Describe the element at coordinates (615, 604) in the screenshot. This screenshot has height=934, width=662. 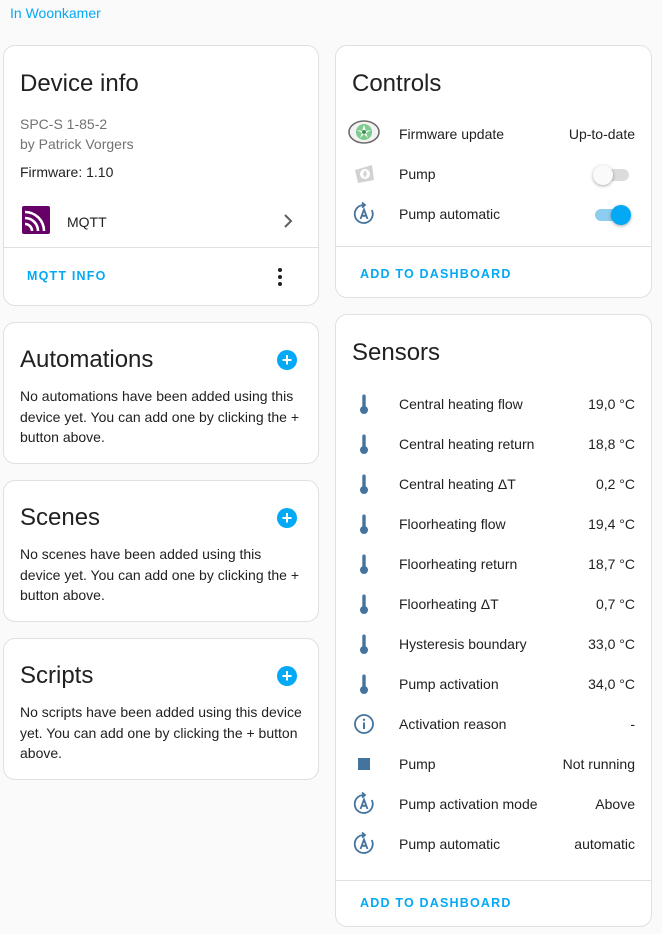
I see `sensor-value: 0,7 °C` at that location.